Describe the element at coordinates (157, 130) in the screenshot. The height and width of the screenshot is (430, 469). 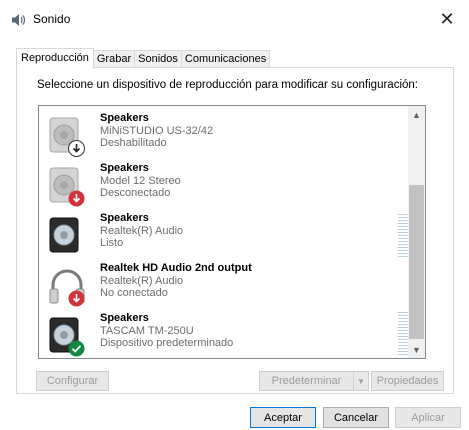
I see `device-description: MiNiSTUDIO US-32/42` at that location.